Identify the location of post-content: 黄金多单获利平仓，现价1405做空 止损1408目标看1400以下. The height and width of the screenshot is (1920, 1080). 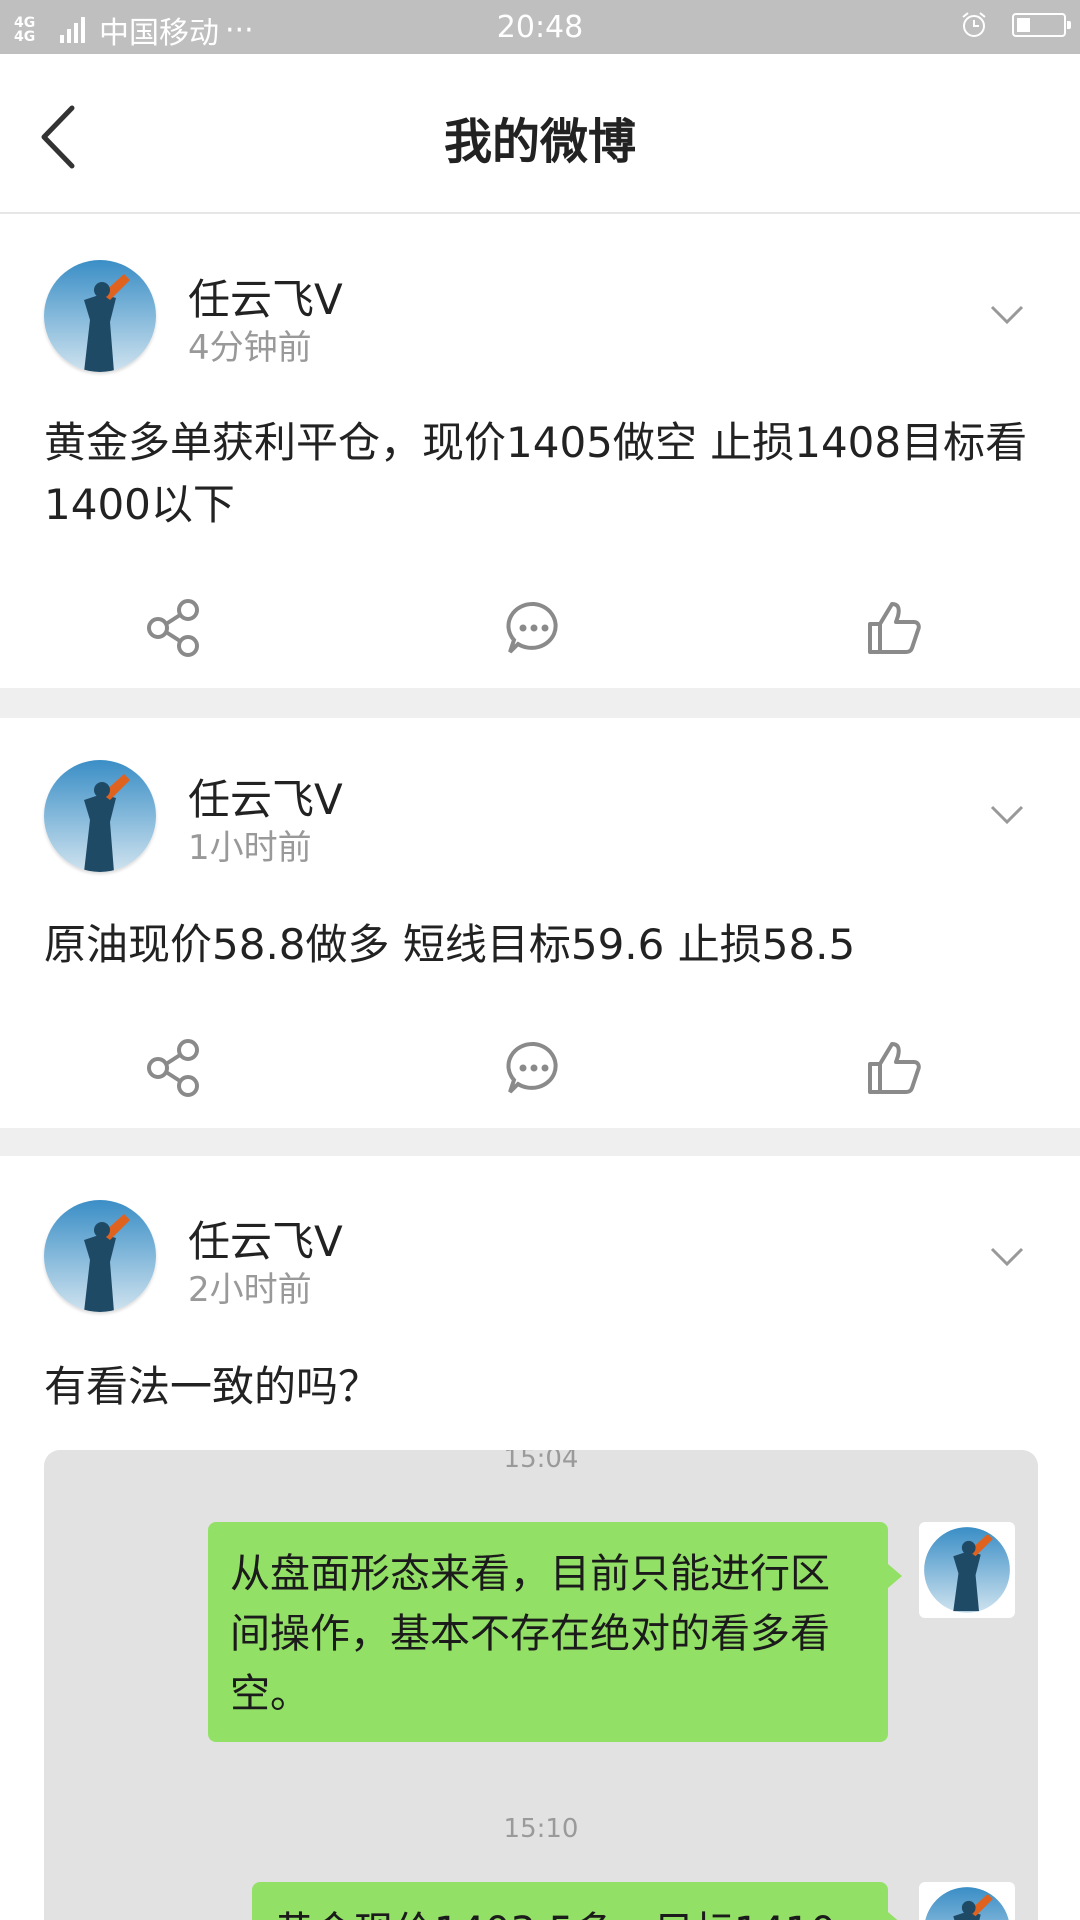
(536, 473).